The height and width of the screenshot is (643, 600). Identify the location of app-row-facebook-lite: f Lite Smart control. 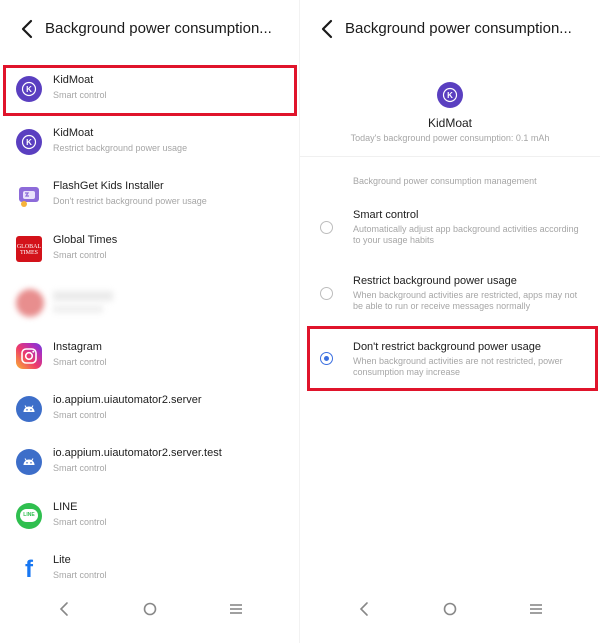
(150, 570).